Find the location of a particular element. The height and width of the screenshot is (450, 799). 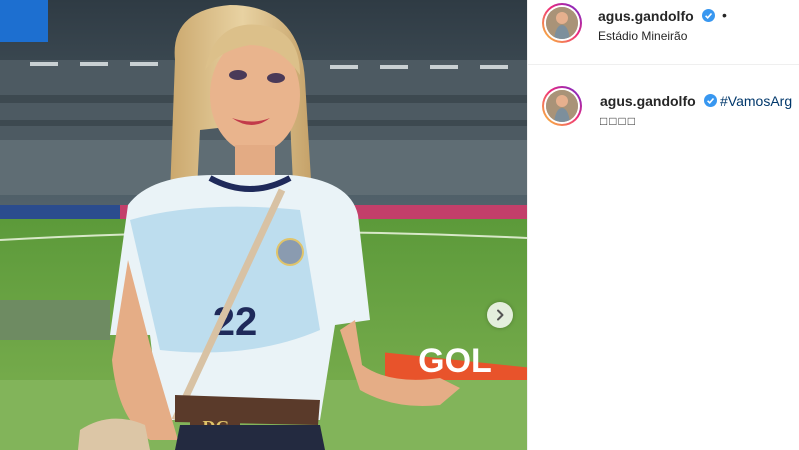

location-link: Estádio Mineirão is located at coordinates (642, 36).